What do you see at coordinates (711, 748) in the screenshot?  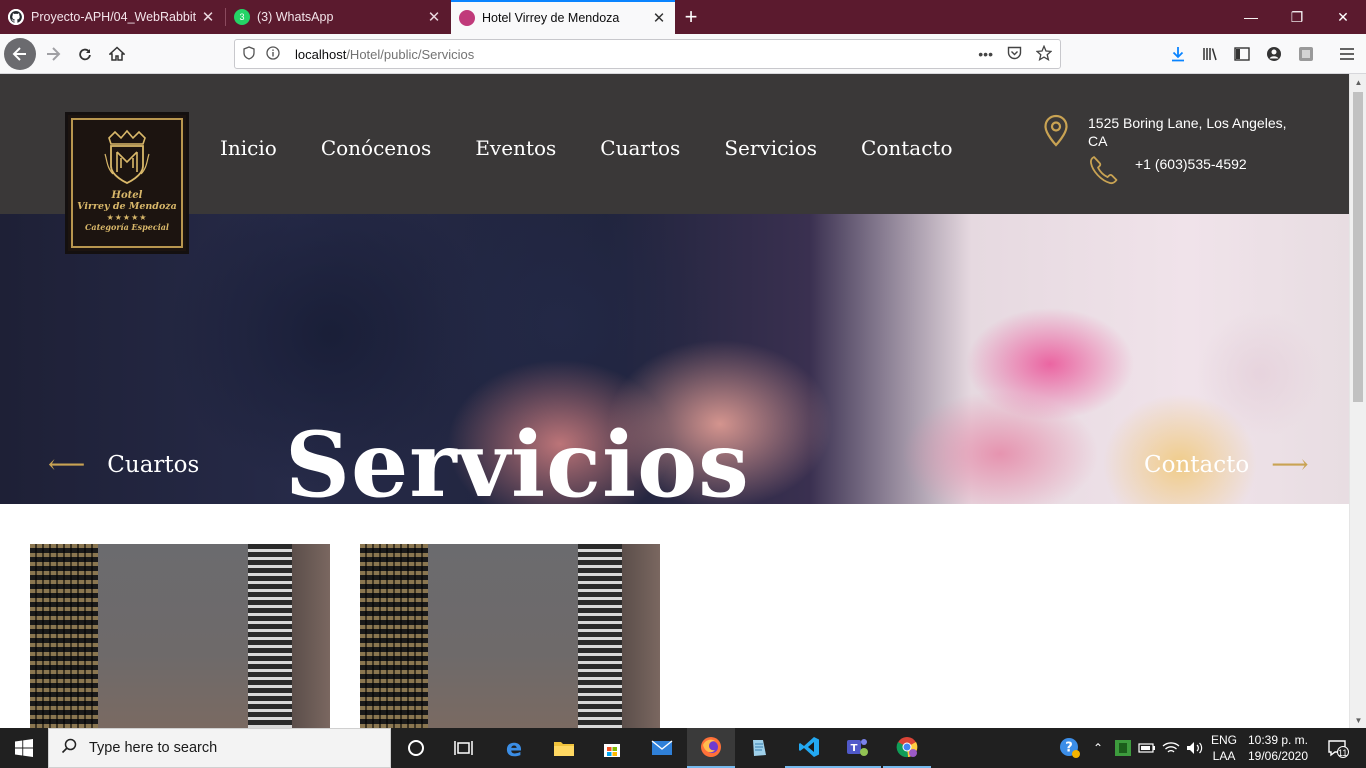 I see `firefox-icon` at bounding box center [711, 748].